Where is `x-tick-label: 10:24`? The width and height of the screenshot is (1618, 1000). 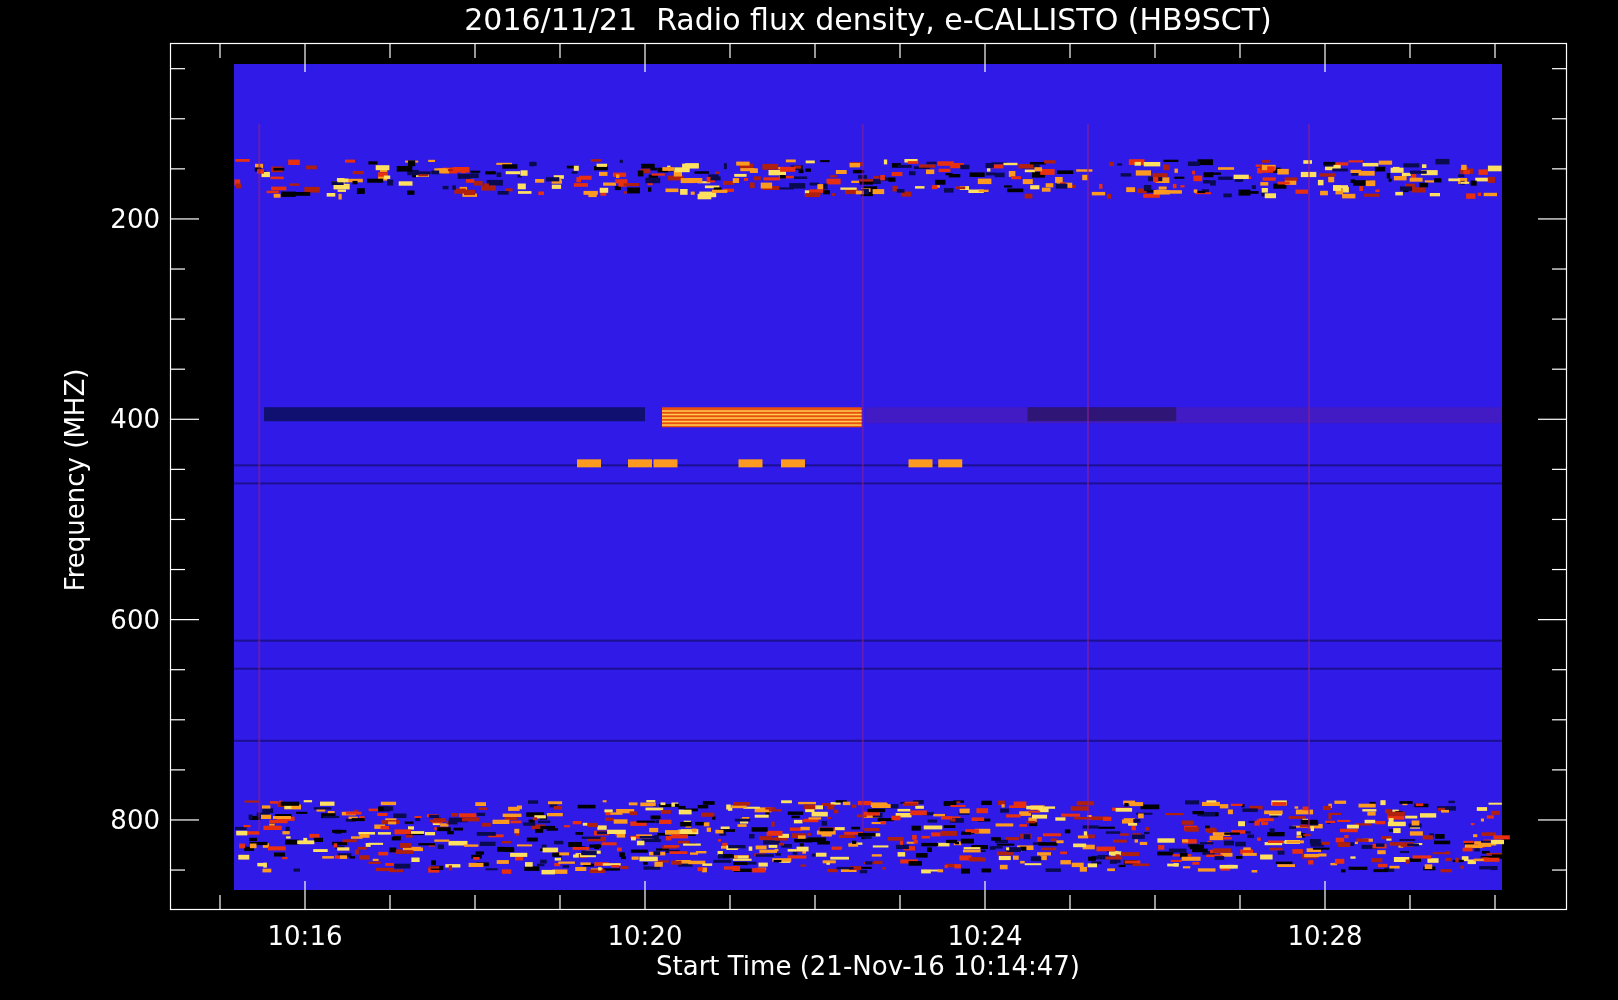 x-tick-label: 10:24 is located at coordinates (985, 936).